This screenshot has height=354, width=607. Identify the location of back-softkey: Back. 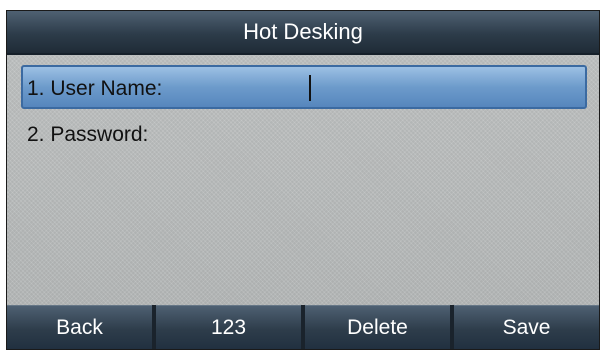
(79, 327).